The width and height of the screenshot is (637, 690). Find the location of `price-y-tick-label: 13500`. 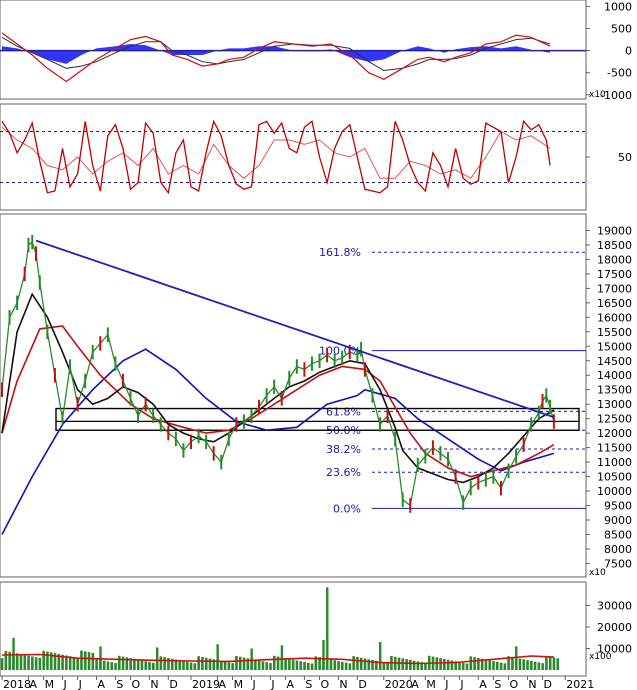

price-y-tick-label: 13500 is located at coordinates (614, 390).